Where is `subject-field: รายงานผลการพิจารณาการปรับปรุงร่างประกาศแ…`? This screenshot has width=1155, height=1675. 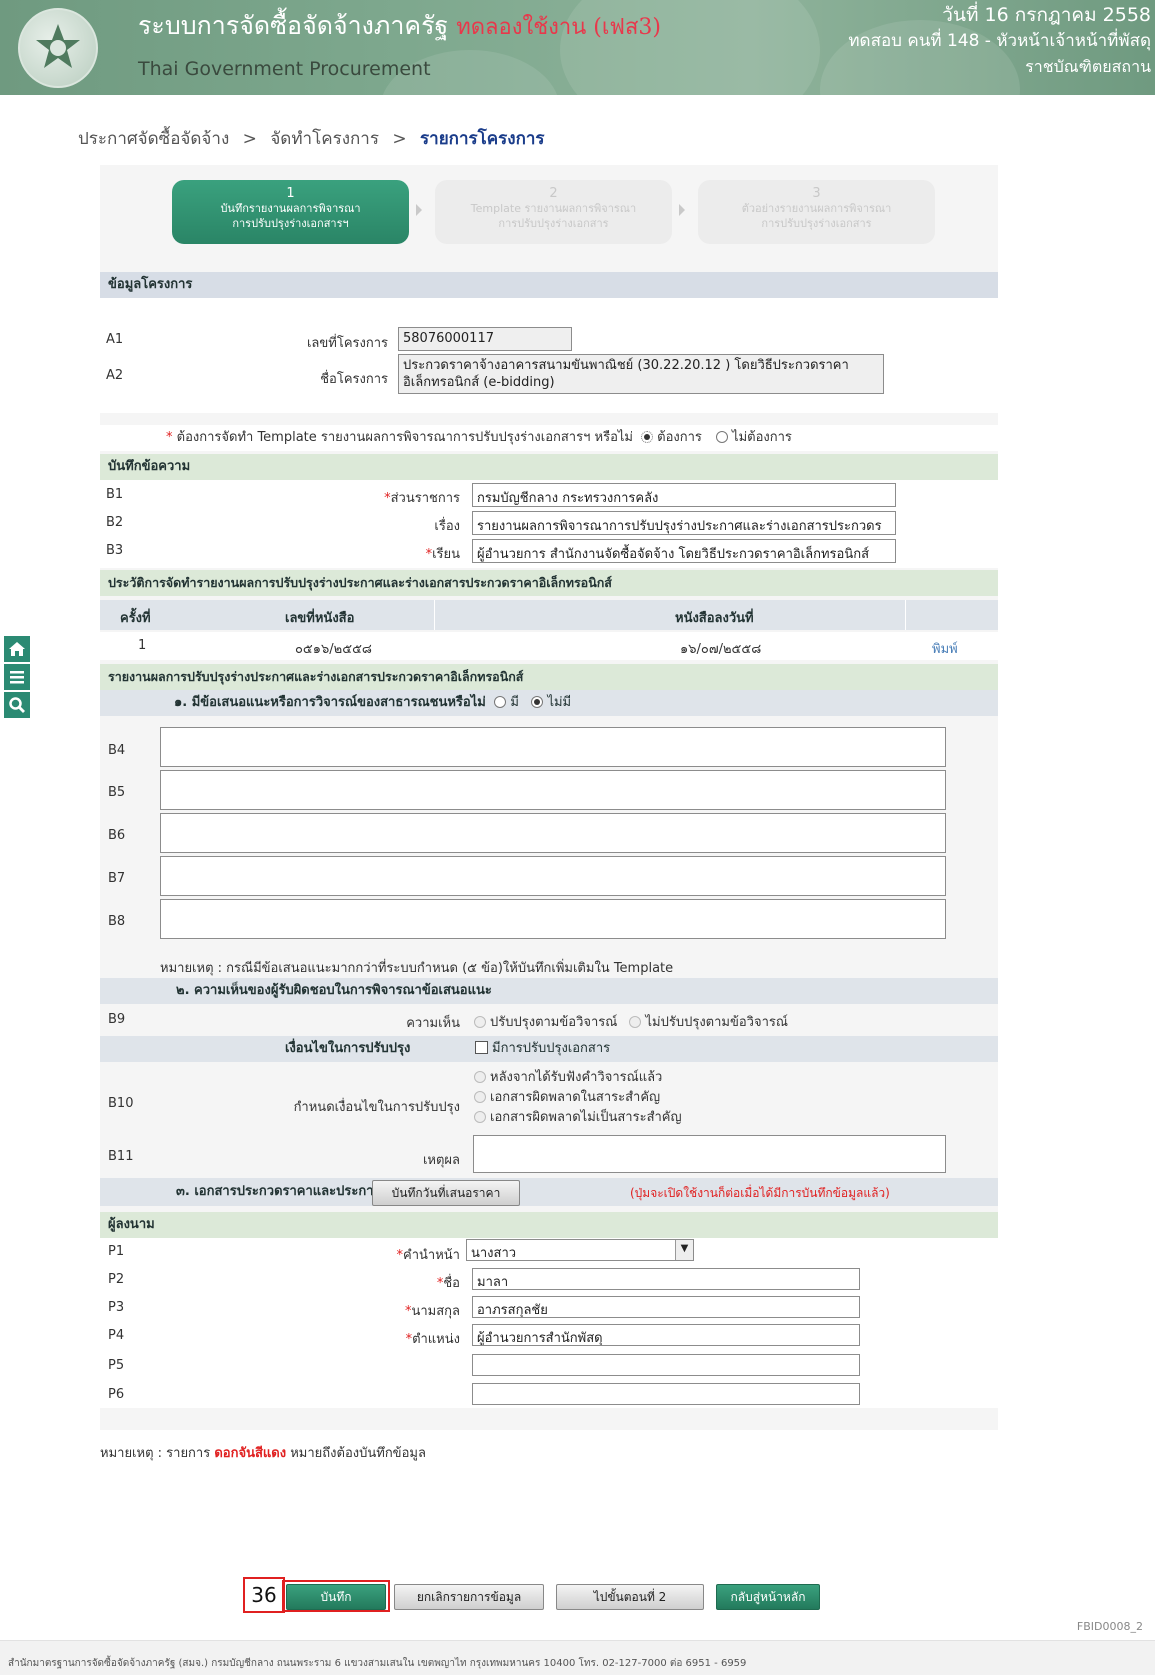 subject-field: รายงานผลการพิจารณาการปรับปรุงร่างประกาศแ… is located at coordinates (684, 523).